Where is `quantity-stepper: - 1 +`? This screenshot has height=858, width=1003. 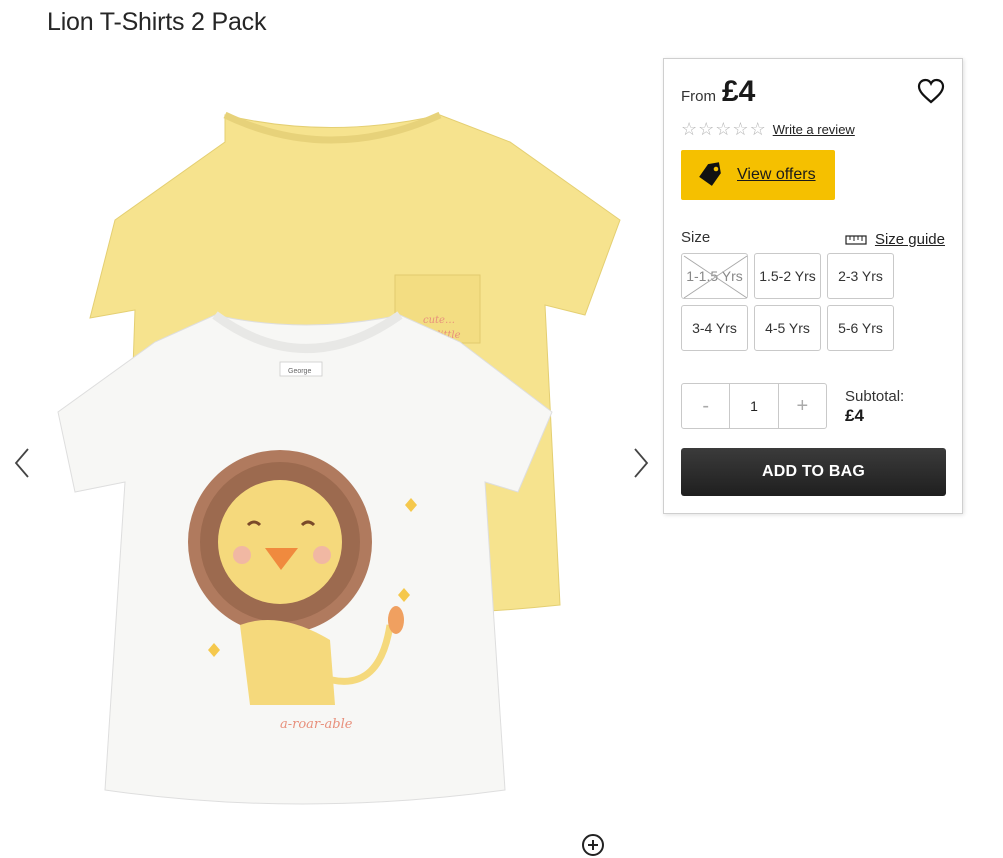
quantity-stepper: - 1 + is located at coordinates (754, 406).